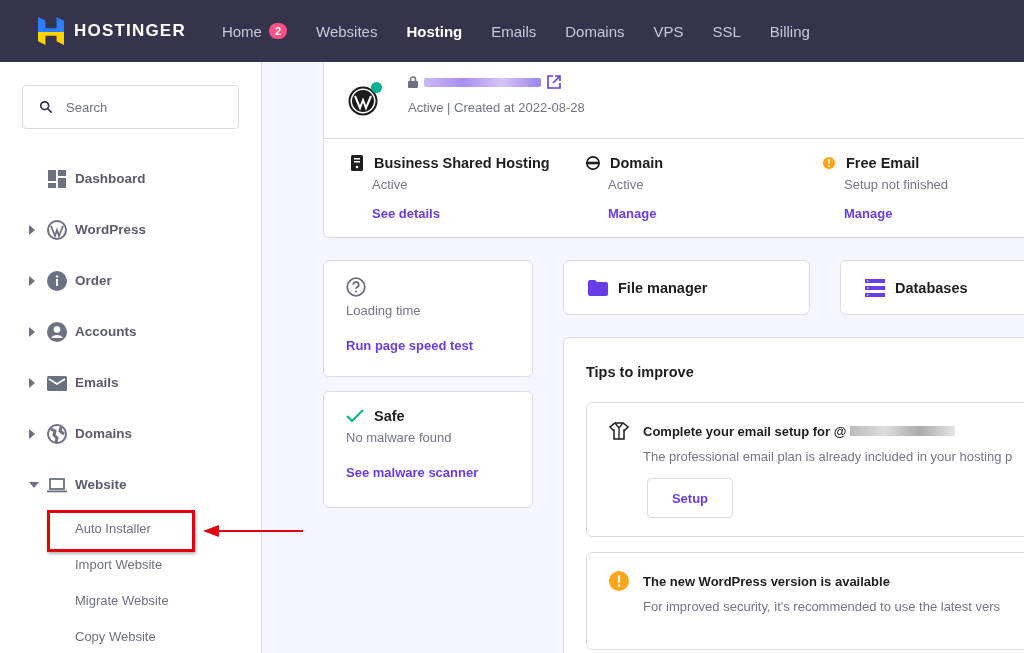 This screenshot has width=1024, height=653. Describe the element at coordinates (130, 382) in the screenshot. I see `sidebar-item: Emails` at that location.